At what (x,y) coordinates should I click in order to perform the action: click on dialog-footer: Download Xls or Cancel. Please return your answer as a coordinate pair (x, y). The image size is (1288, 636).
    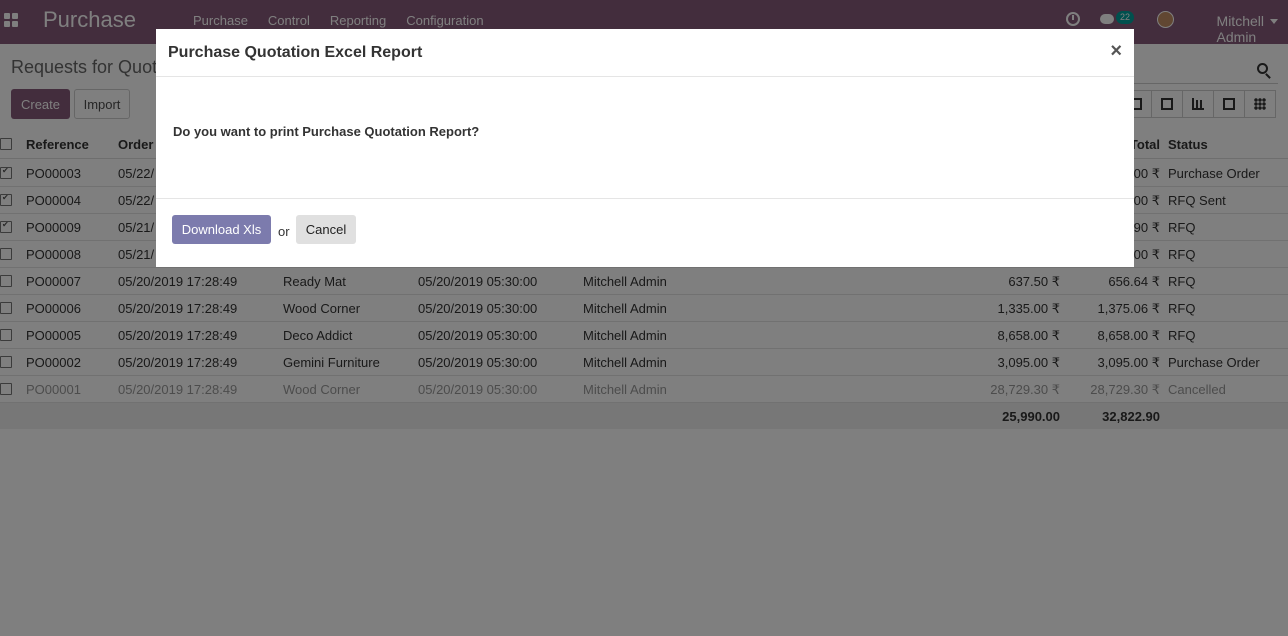
    Looking at the image, I should click on (645, 233).